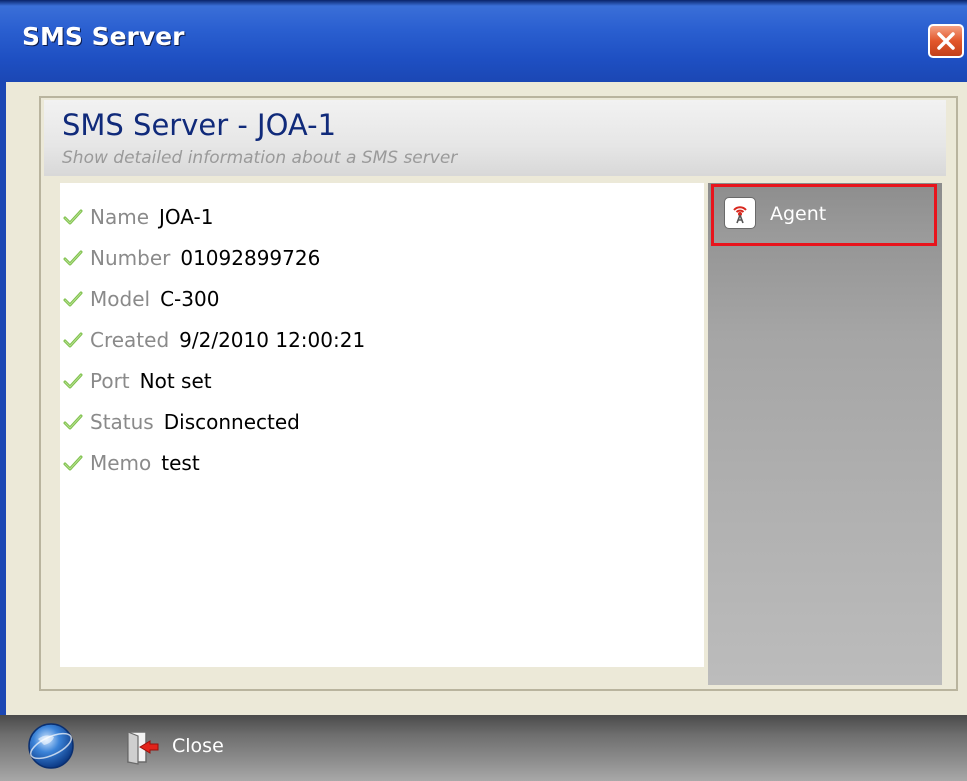 This screenshot has height=781, width=967. What do you see at coordinates (231, 421) in the screenshot?
I see `field-value: Disconnected` at bounding box center [231, 421].